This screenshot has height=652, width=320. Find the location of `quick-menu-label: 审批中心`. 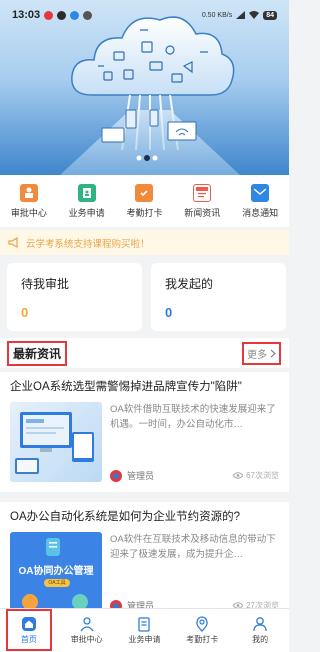

quick-menu-label: 审批中心 is located at coordinates (28, 212).